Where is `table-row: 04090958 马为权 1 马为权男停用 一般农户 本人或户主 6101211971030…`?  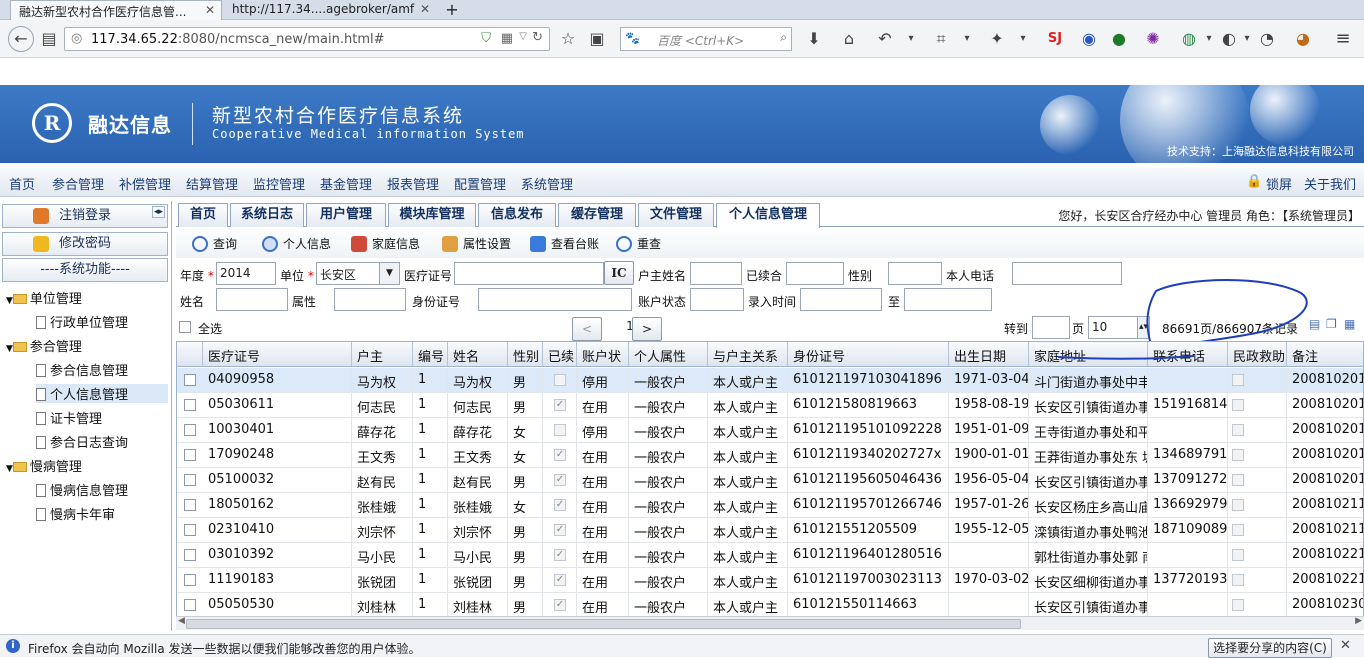
table-row: 04090958 马为权 1 马为权男停用 一般农户 本人或户主 6101211971030… is located at coordinates (770, 380).